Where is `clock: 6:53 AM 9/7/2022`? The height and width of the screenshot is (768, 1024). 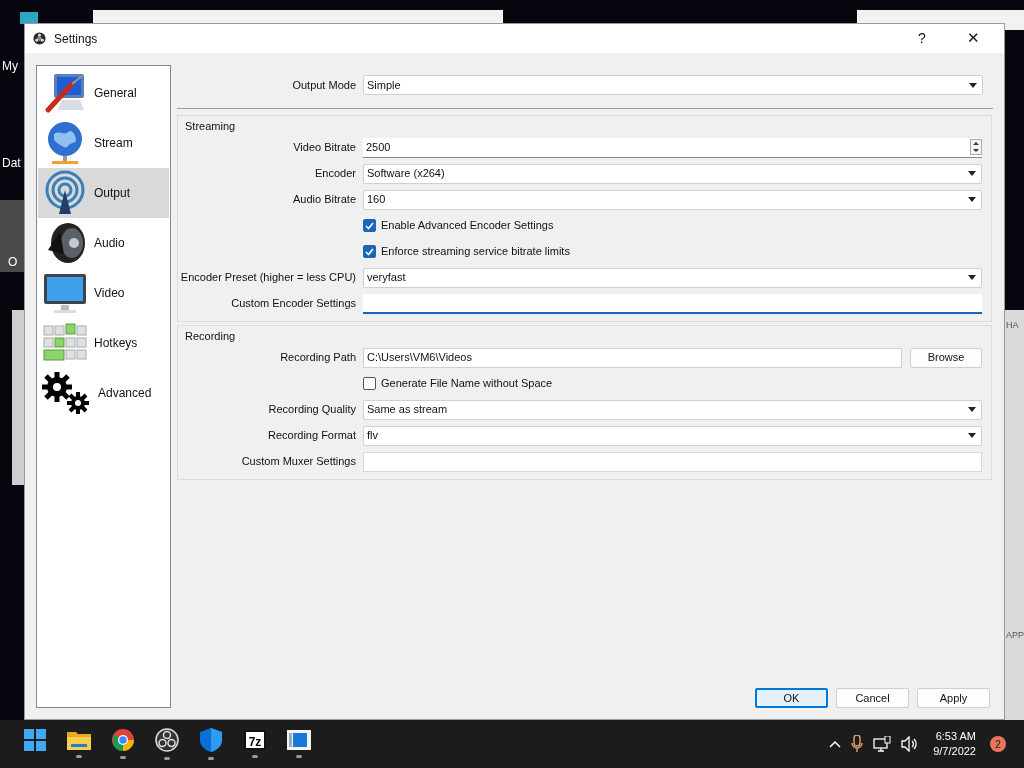 clock: 6:53 AM 9/7/2022 is located at coordinates (954, 744).